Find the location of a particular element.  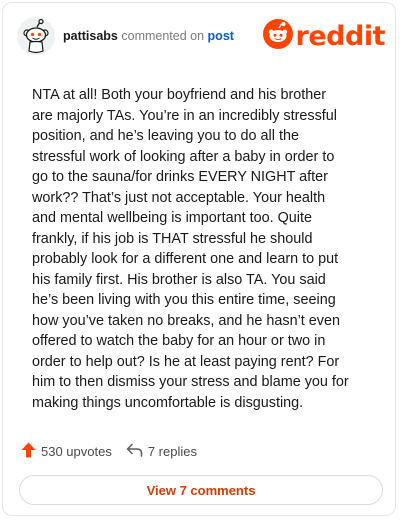

comment-meta: pattisabs commented on post is located at coordinates (148, 36).